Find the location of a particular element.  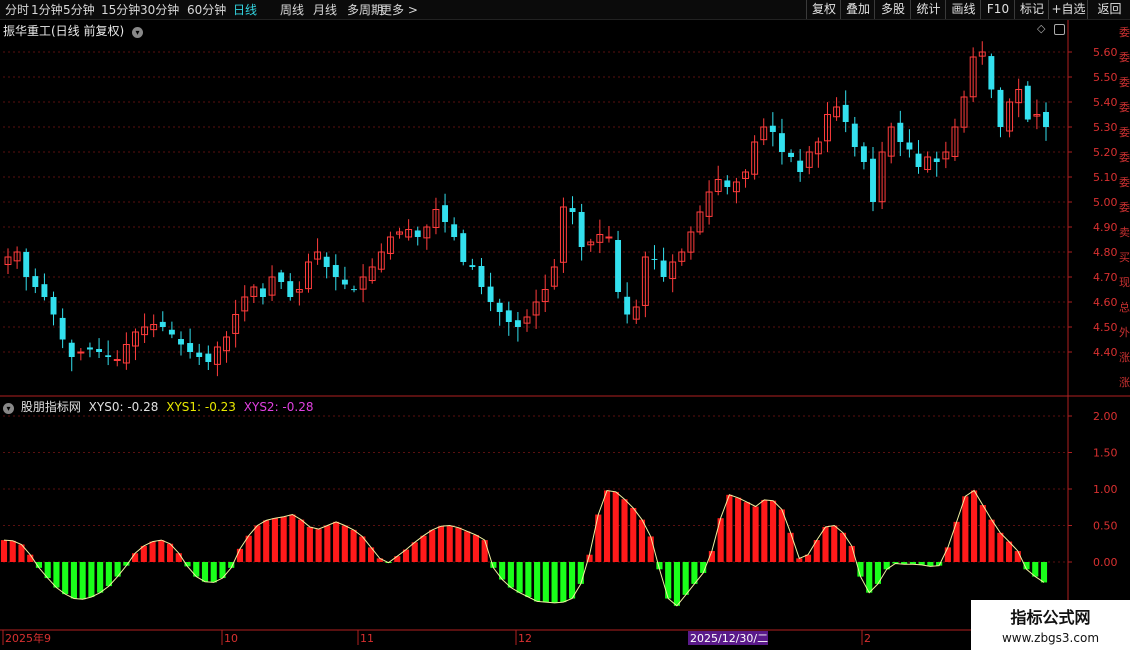

toolbar-button-4: 画线 is located at coordinates (963, 9).